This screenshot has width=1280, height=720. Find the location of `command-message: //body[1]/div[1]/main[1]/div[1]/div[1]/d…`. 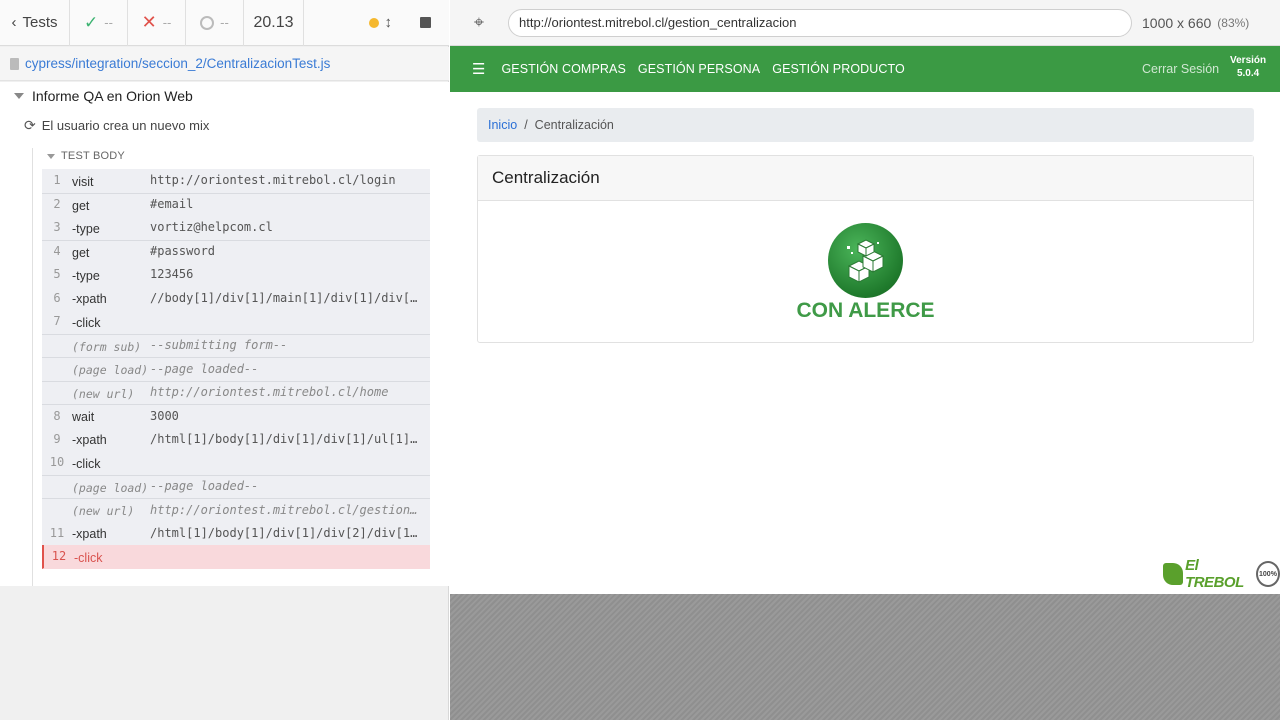

command-message: //body[1]/div[1]/main[1]/div[1]/div[1]/d… is located at coordinates (290, 297).